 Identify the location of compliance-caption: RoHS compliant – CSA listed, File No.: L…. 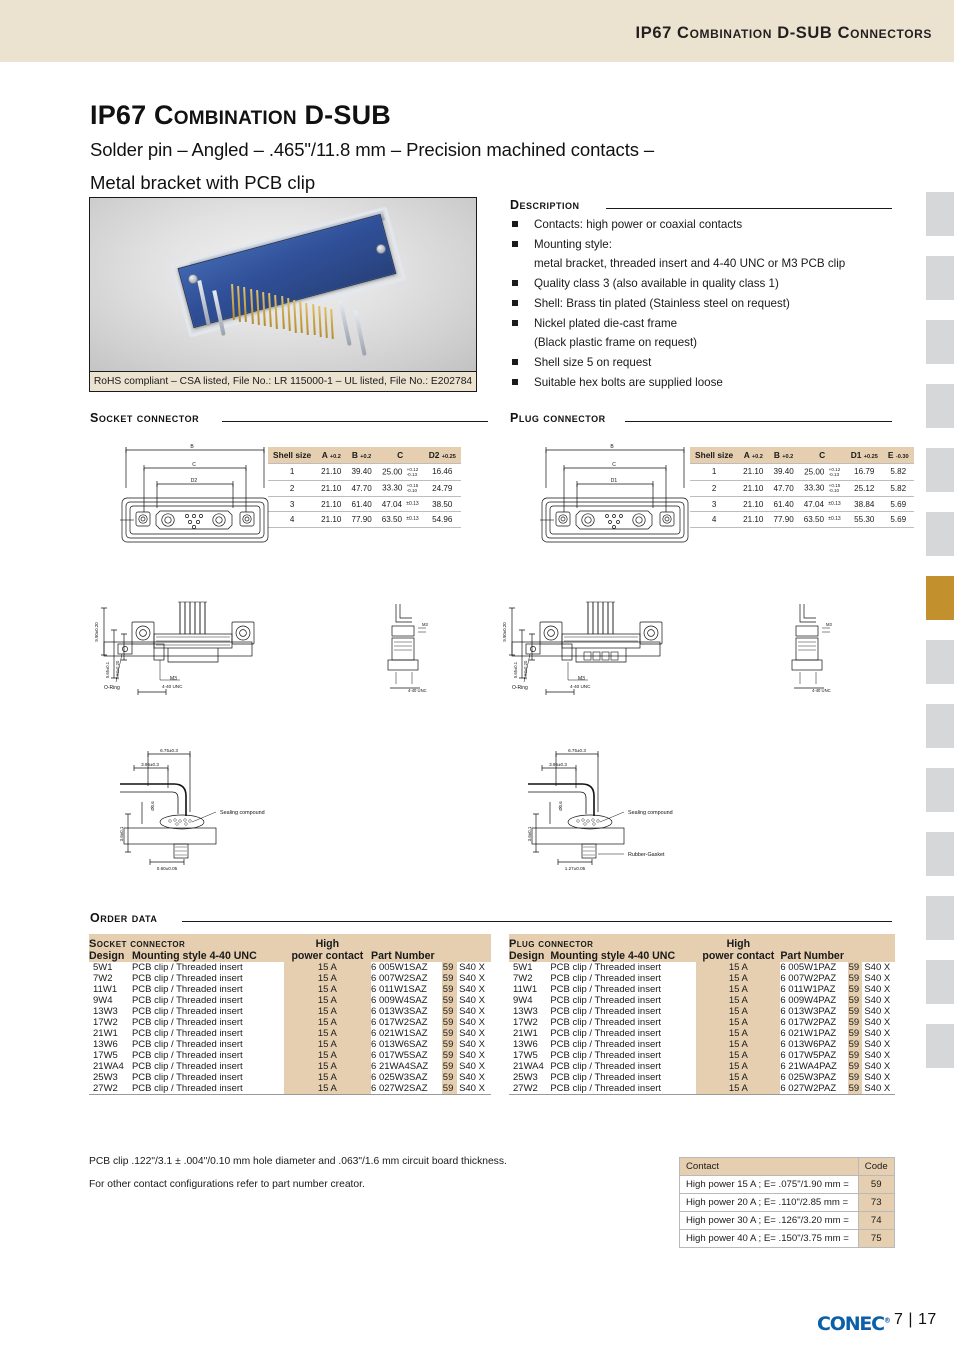
(283, 382).